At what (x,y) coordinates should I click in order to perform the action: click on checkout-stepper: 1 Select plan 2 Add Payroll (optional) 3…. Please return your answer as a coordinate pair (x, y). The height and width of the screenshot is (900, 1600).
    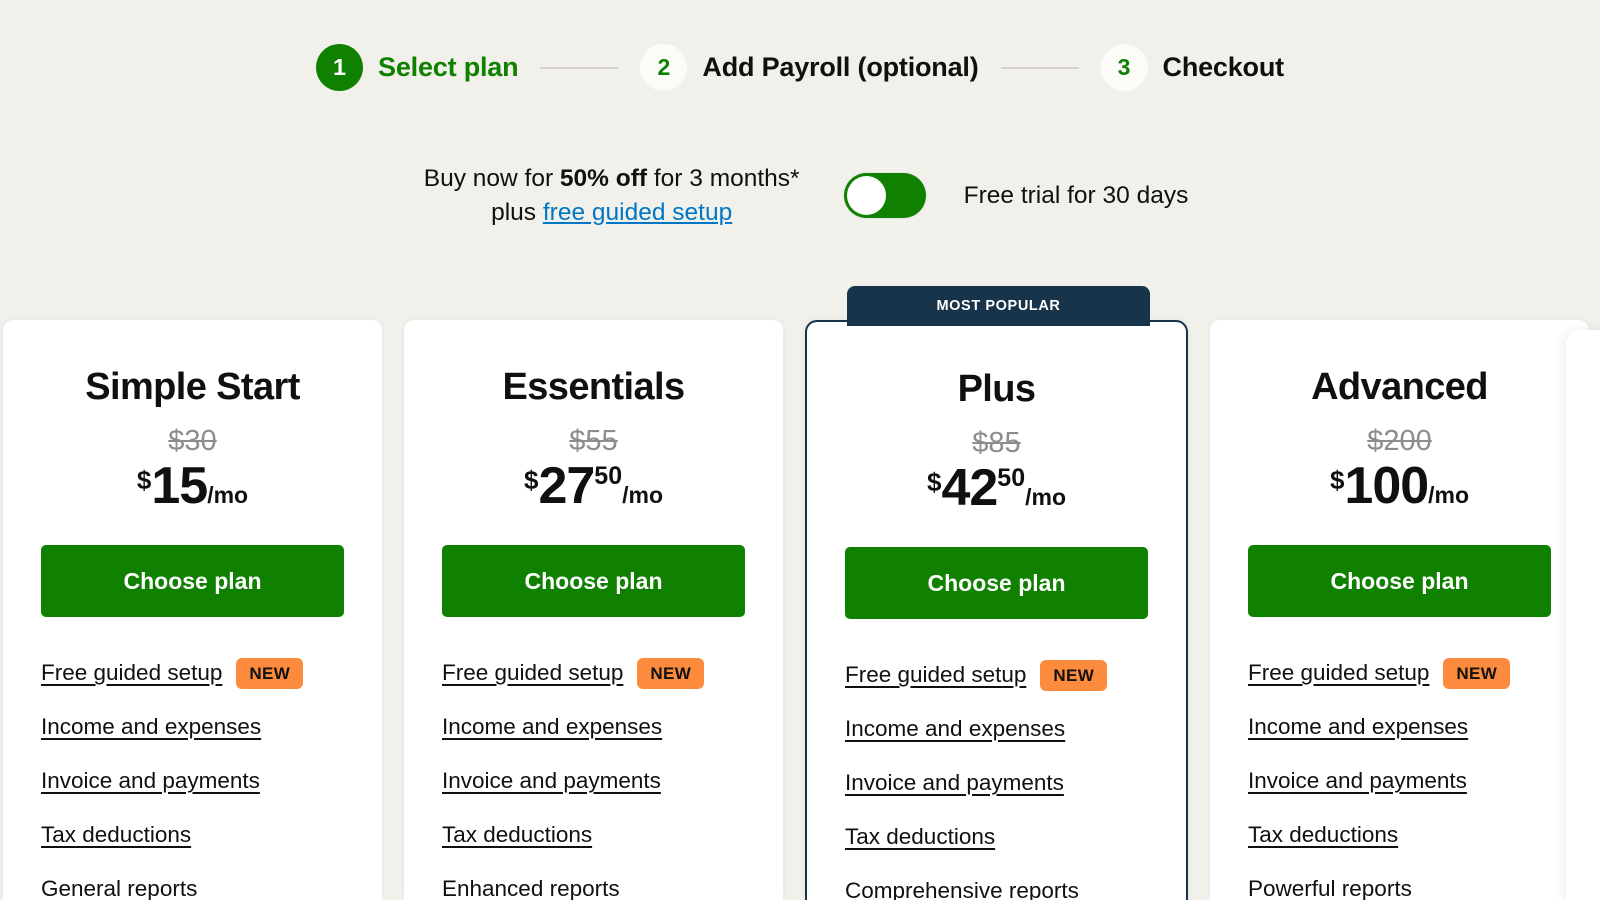
    Looking at the image, I should click on (800, 67).